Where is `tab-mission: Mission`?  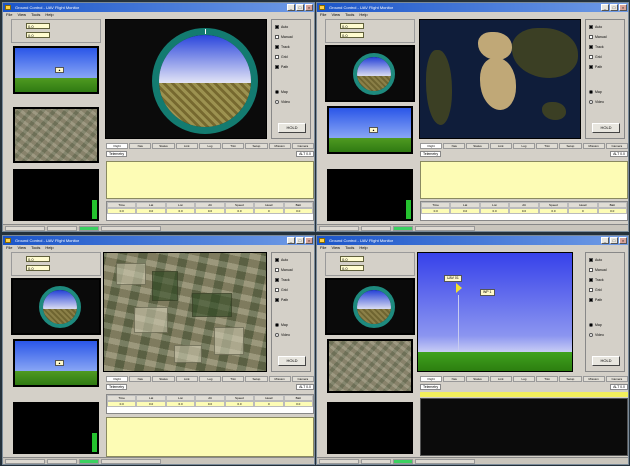 tab-mission: Mission is located at coordinates (279, 379).